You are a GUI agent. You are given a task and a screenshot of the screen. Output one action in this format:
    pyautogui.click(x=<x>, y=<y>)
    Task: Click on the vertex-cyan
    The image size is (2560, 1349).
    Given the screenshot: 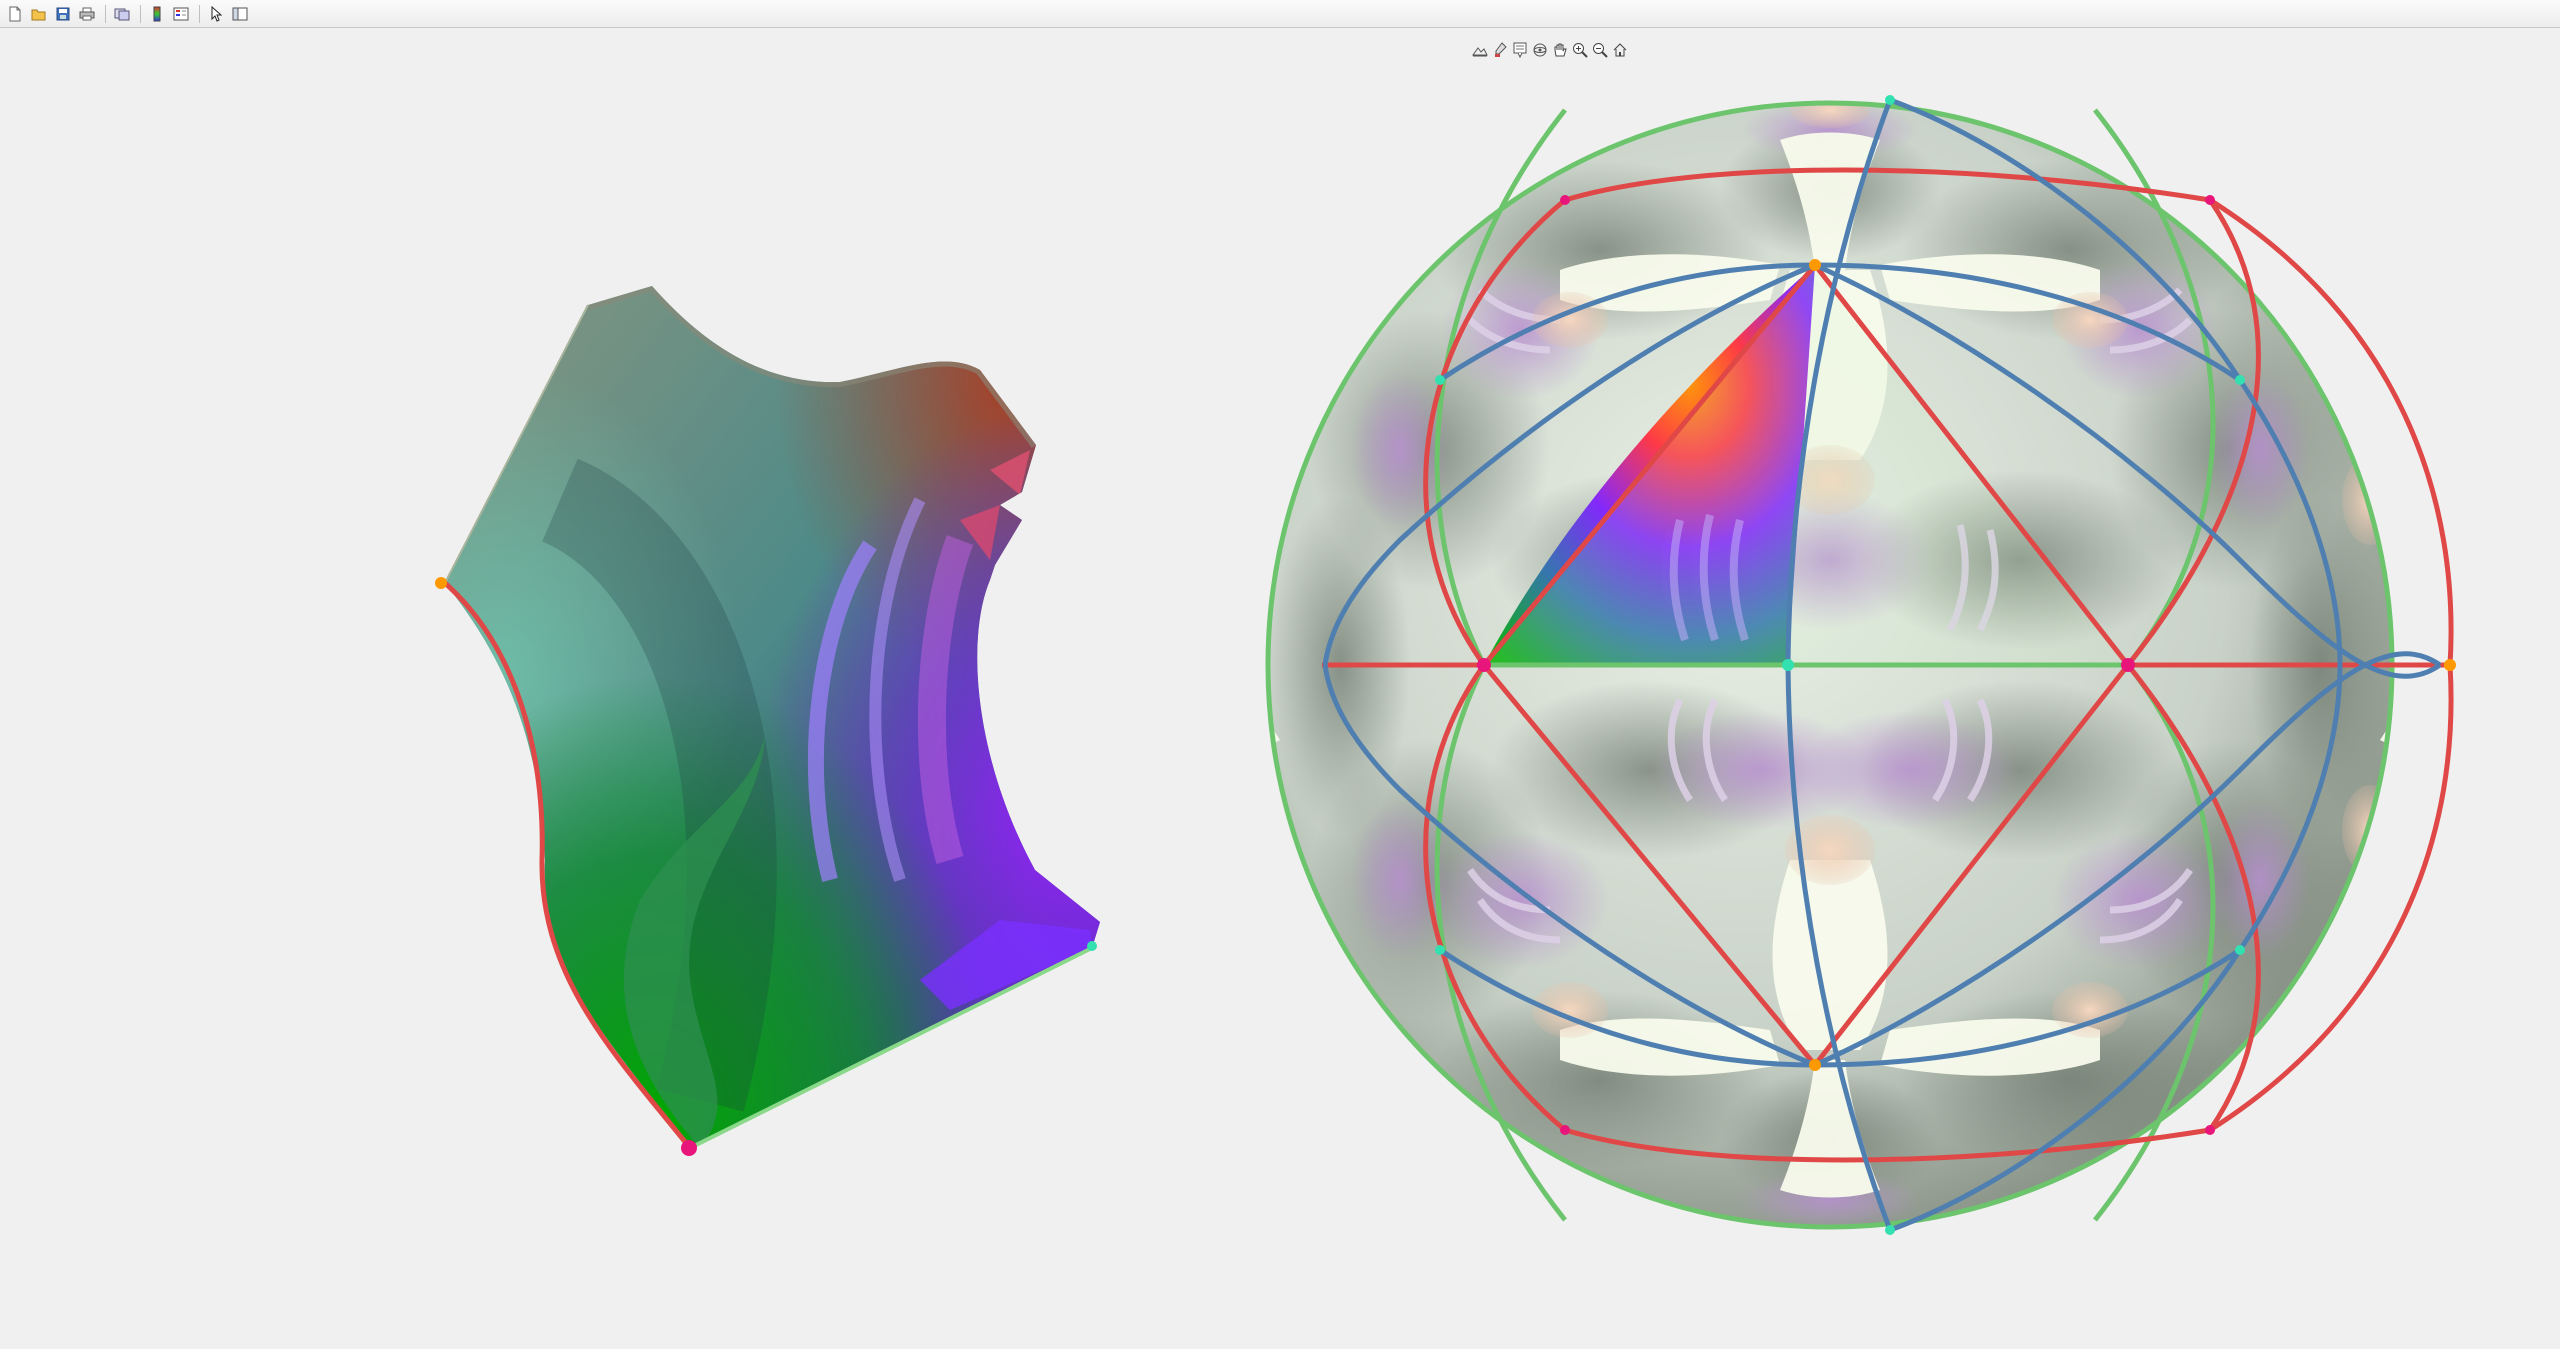 What is the action you would take?
    pyautogui.click(x=1092, y=946)
    